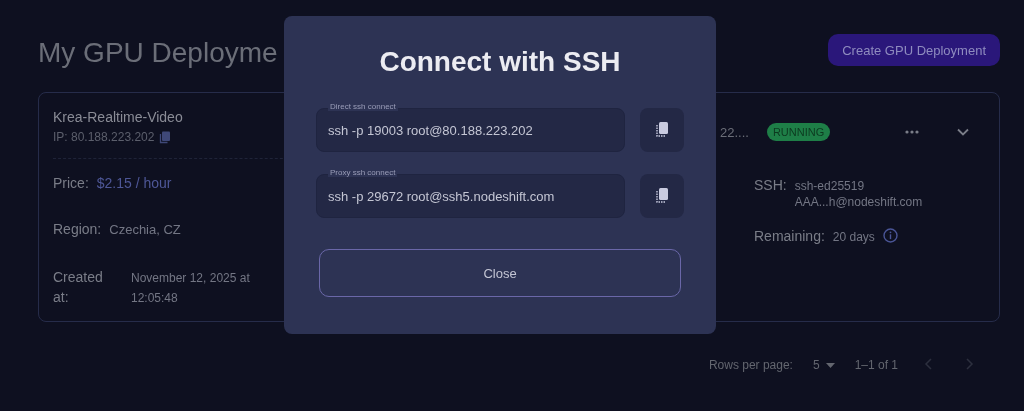  What do you see at coordinates (928, 363) in the screenshot?
I see `chevron-left-icon` at bounding box center [928, 363].